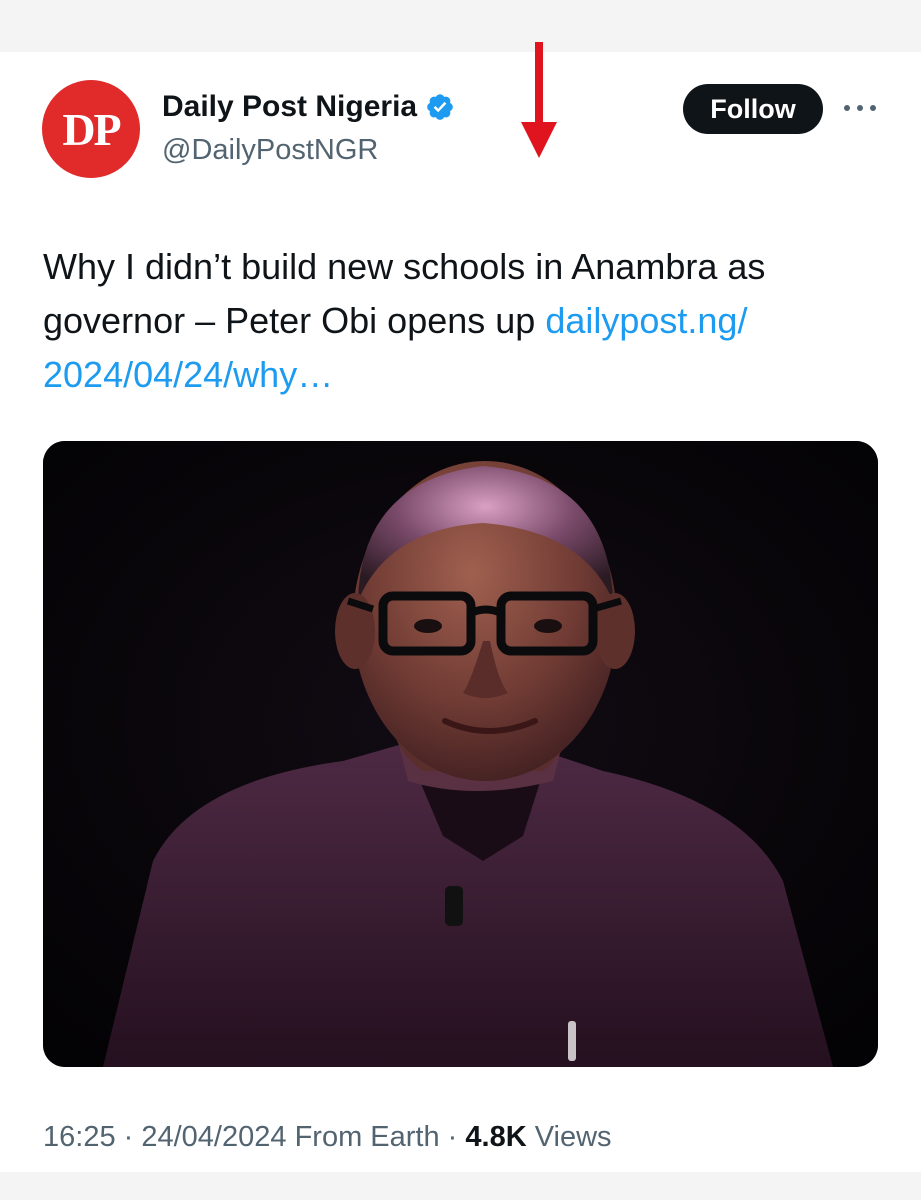  What do you see at coordinates (460, 26) in the screenshot?
I see `top-background-strip` at bounding box center [460, 26].